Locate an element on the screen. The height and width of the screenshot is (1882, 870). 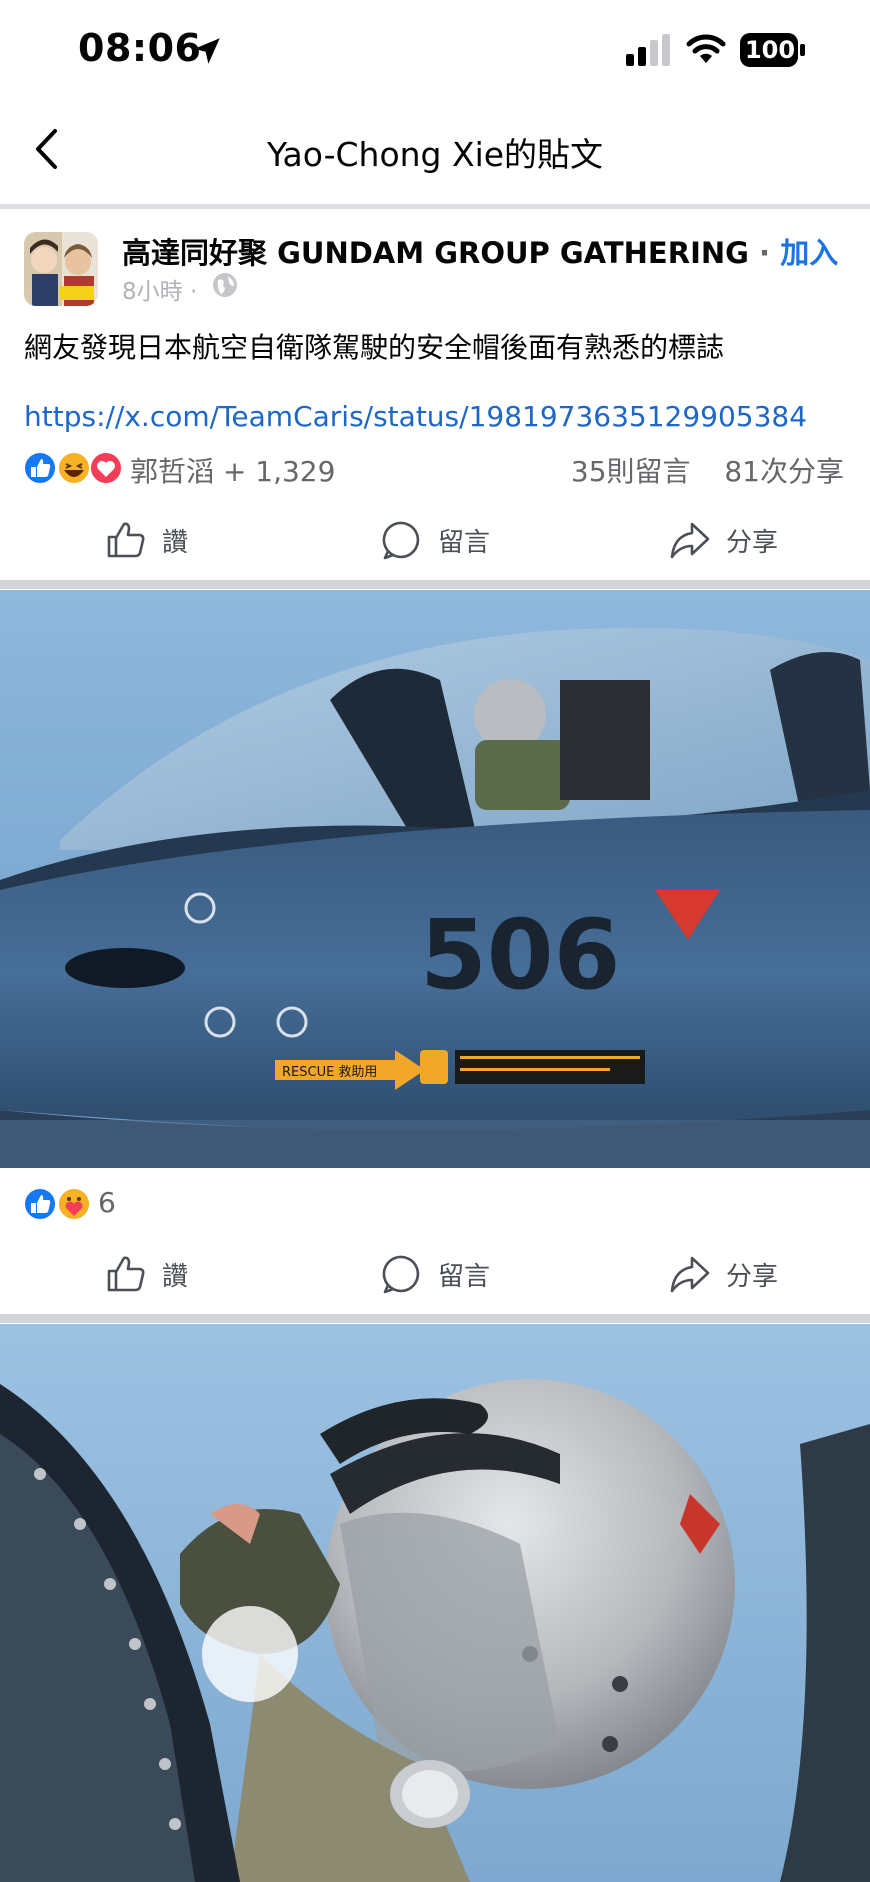
aircraft-number: 506 is located at coordinates (520, 955).